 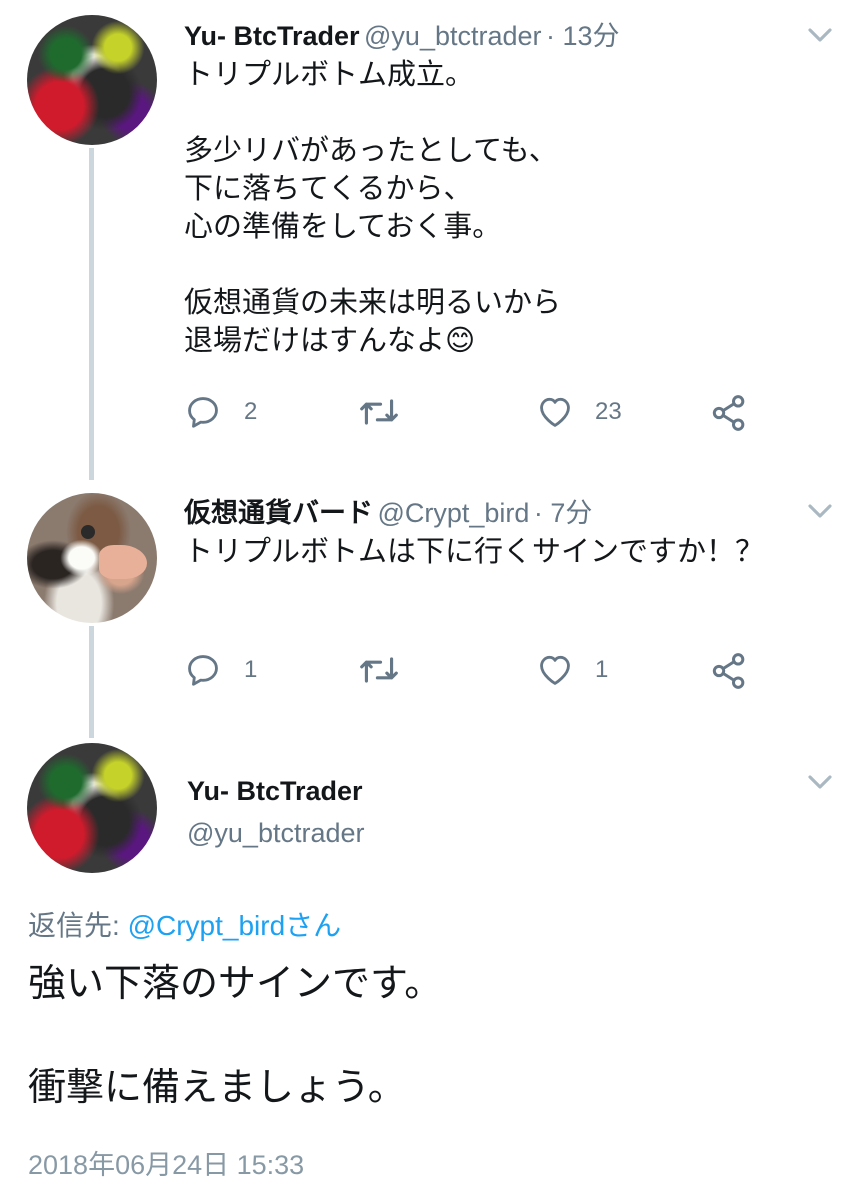 I want to click on tweet-header: 仮想通貨バード @Crypt_bird · 7分, so click(x=388, y=510).